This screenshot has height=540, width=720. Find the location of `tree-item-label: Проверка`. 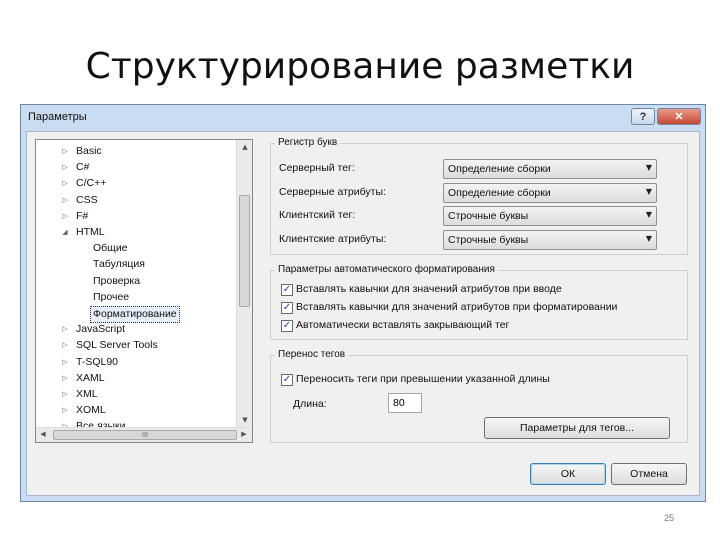

tree-item-label: Проверка is located at coordinates (117, 280).